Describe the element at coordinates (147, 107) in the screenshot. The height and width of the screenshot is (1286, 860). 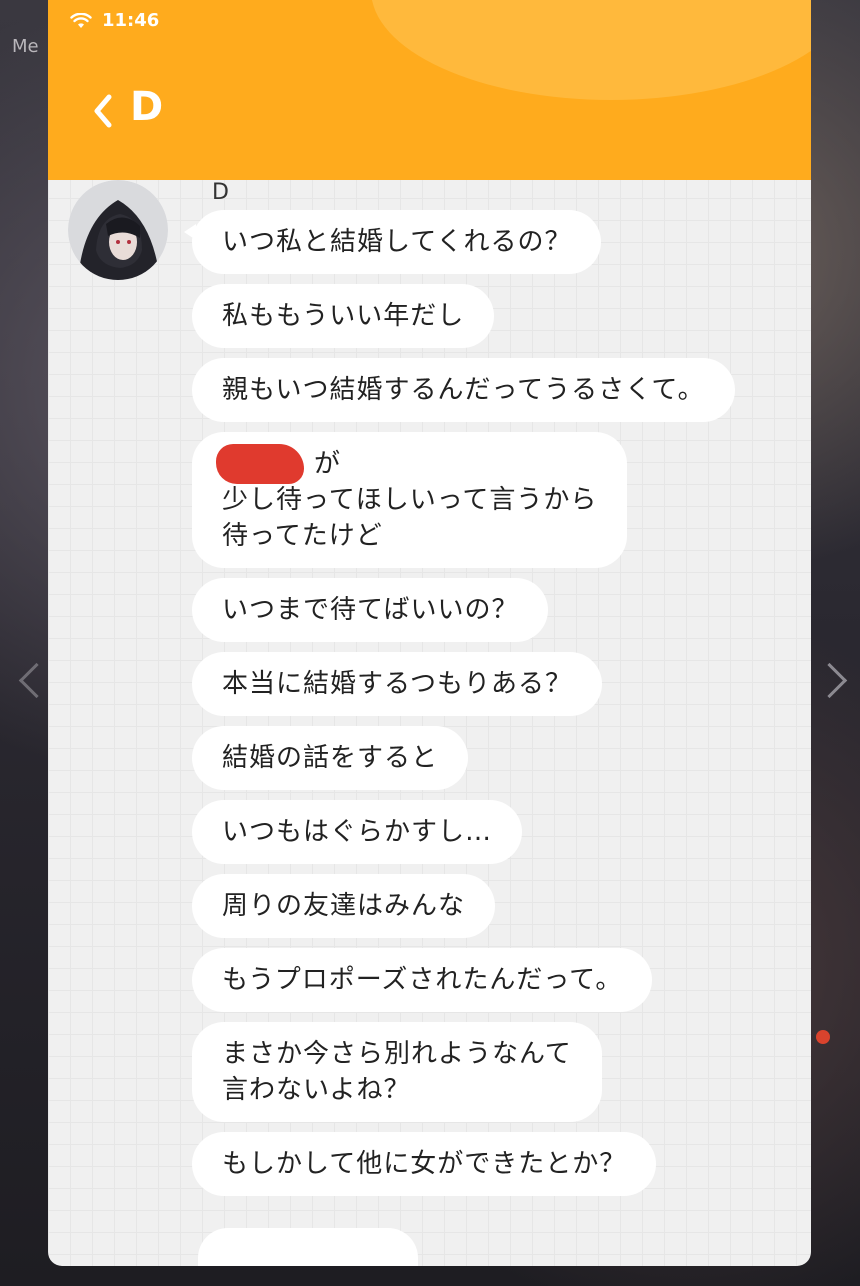
I see `chat-title: D` at that location.